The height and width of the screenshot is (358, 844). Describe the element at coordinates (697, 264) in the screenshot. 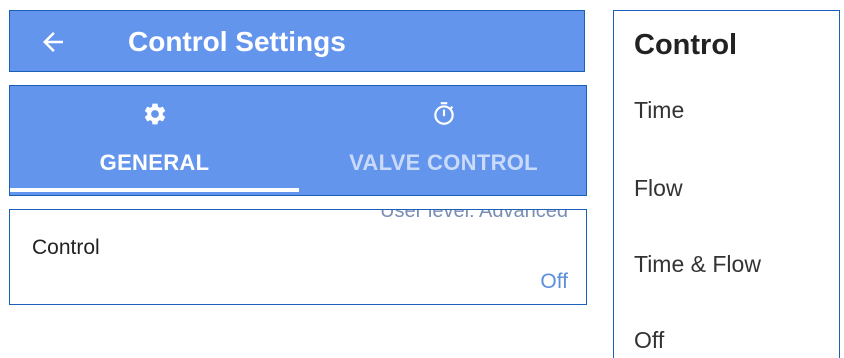

I see `menu-item-time-and-flow: Time & Flow` at that location.